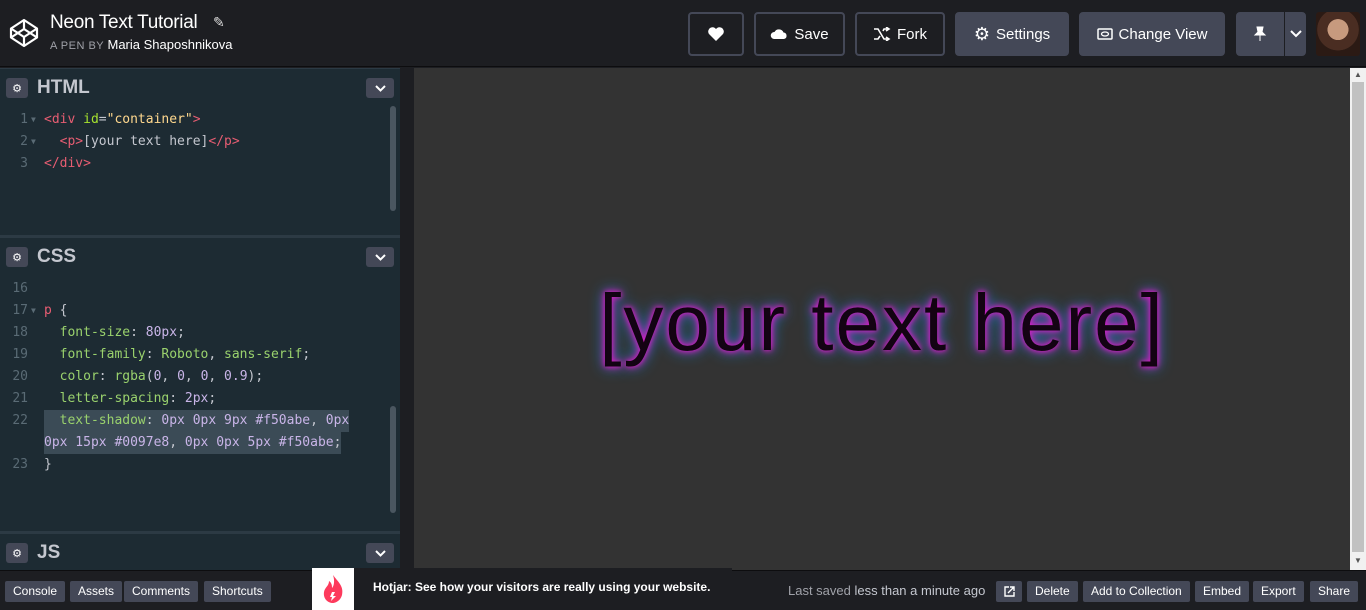  Describe the element at coordinates (20, 376) in the screenshot. I see `line-number: 20` at that location.